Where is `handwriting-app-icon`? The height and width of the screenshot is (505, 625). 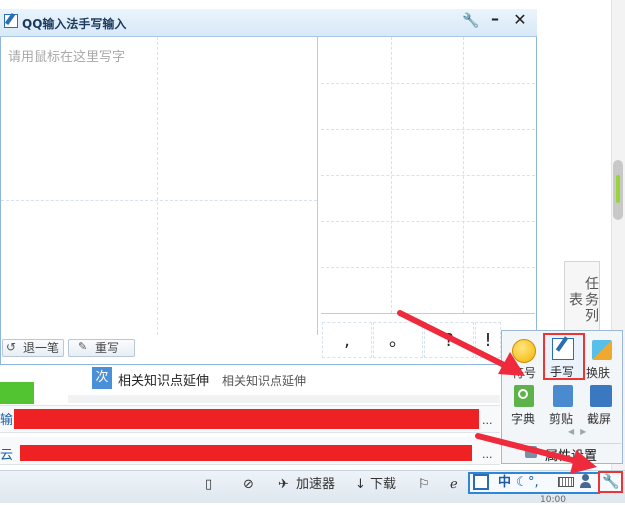 handwriting-app-icon is located at coordinates (11, 21).